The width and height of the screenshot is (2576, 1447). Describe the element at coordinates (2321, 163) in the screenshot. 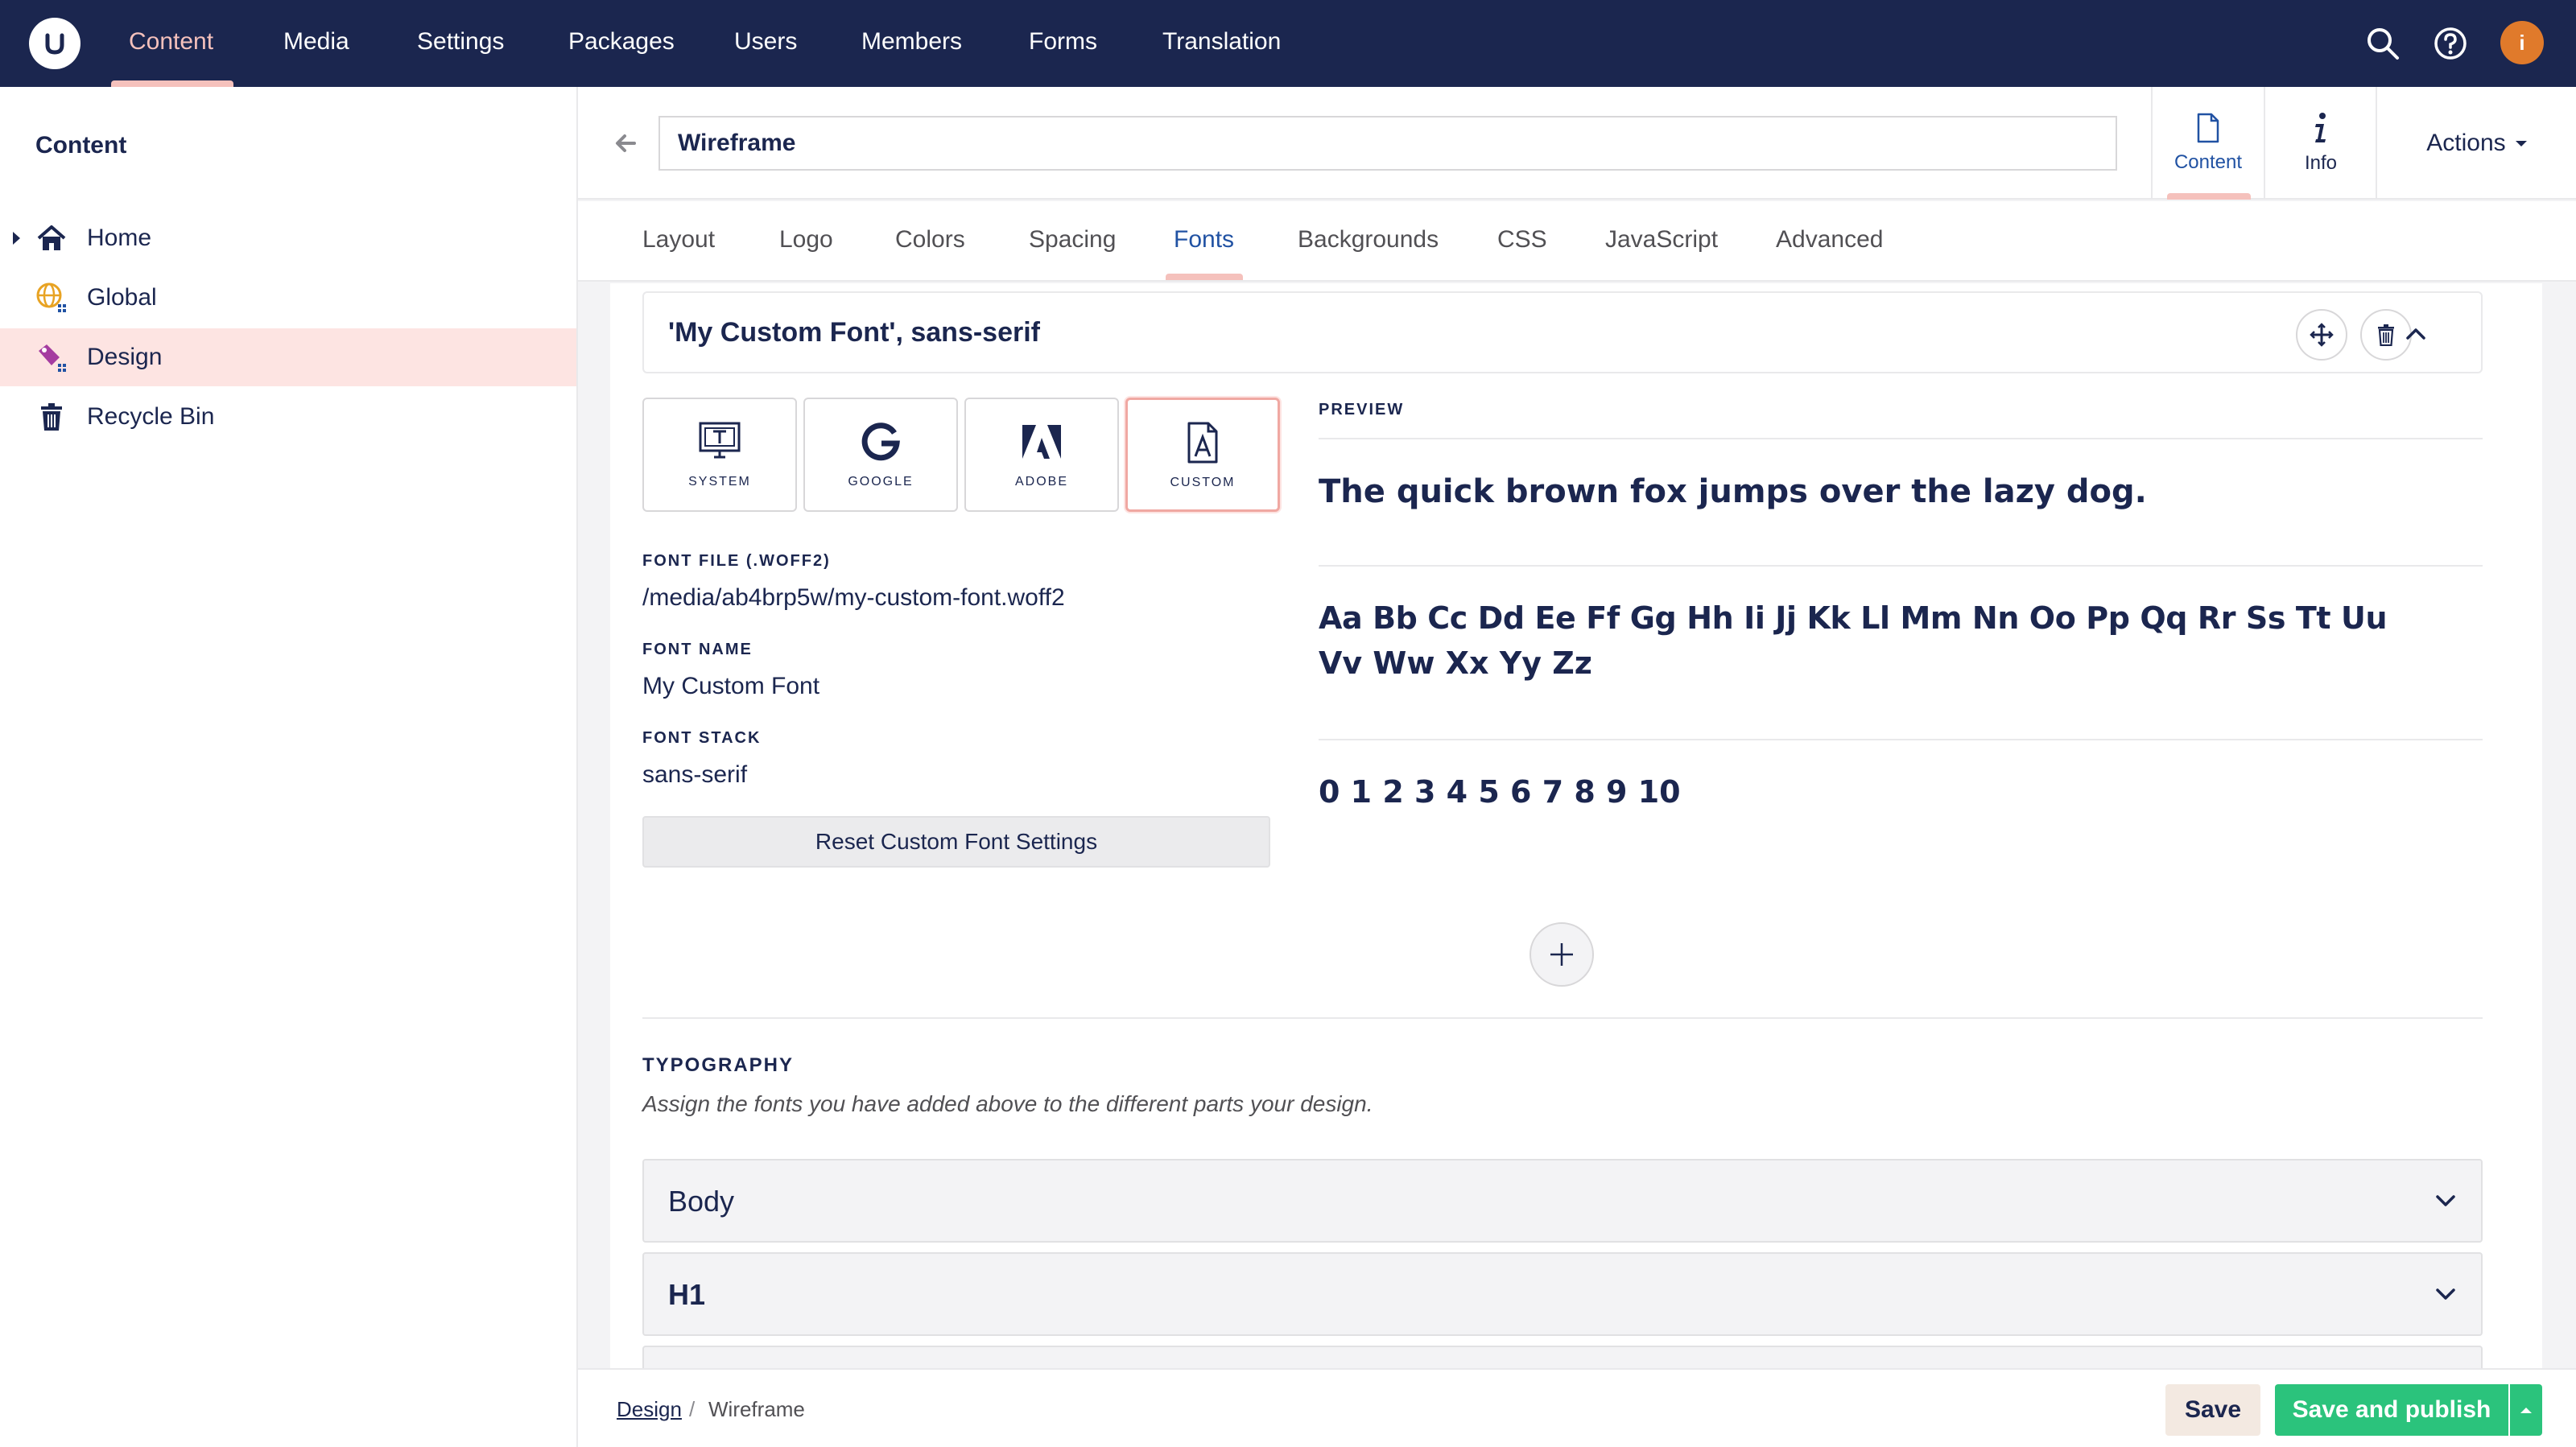

I see `app-info-label: Info` at that location.